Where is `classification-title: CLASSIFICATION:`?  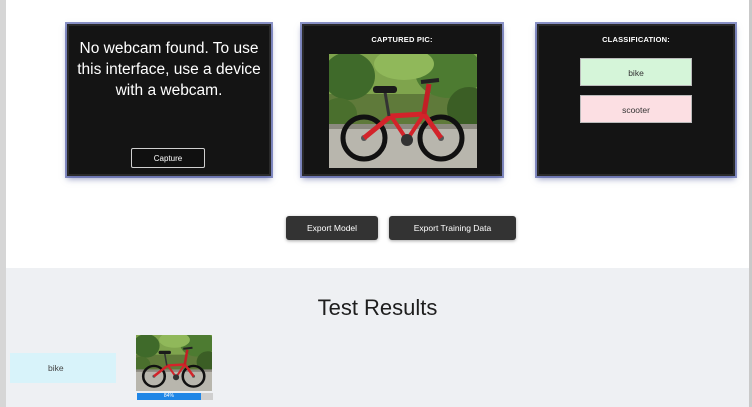
classification-title: CLASSIFICATION: is located at coordinates (636, 39).